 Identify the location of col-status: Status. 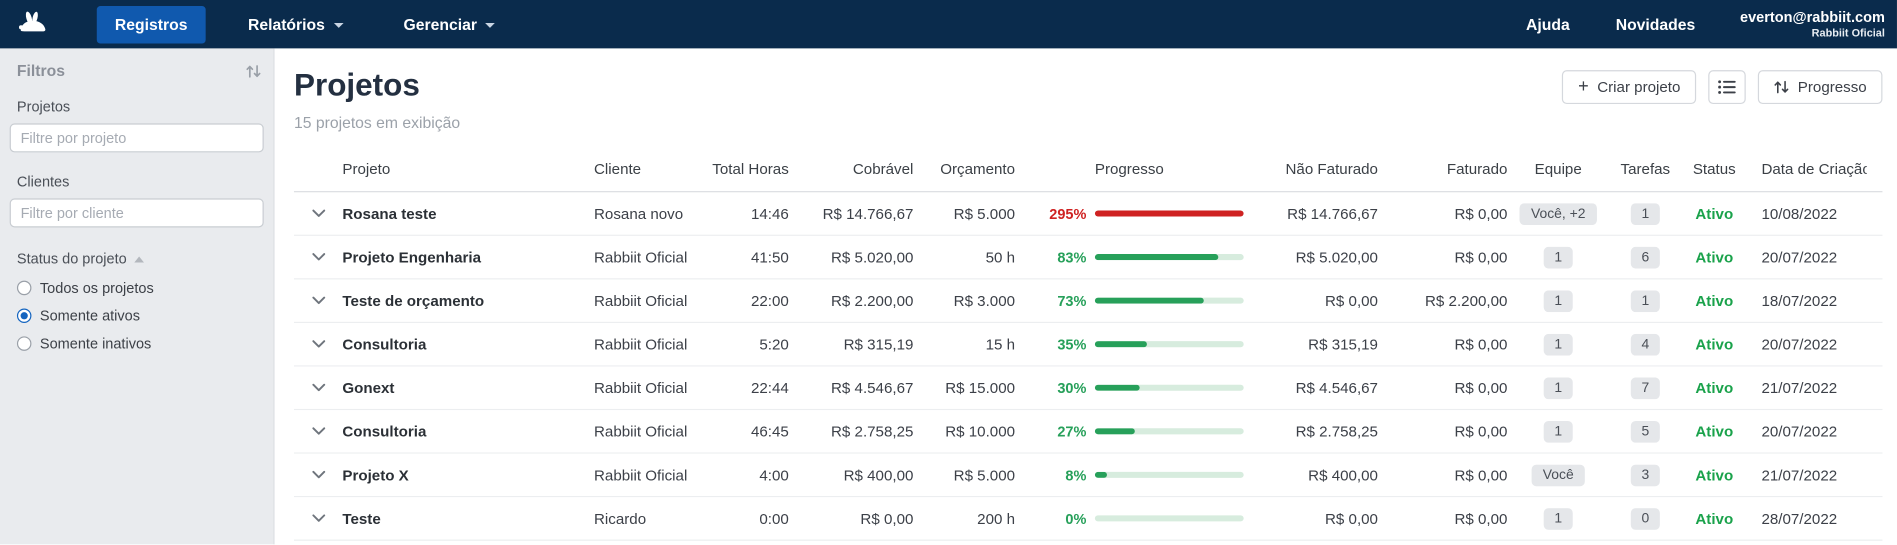
(1714, 168).